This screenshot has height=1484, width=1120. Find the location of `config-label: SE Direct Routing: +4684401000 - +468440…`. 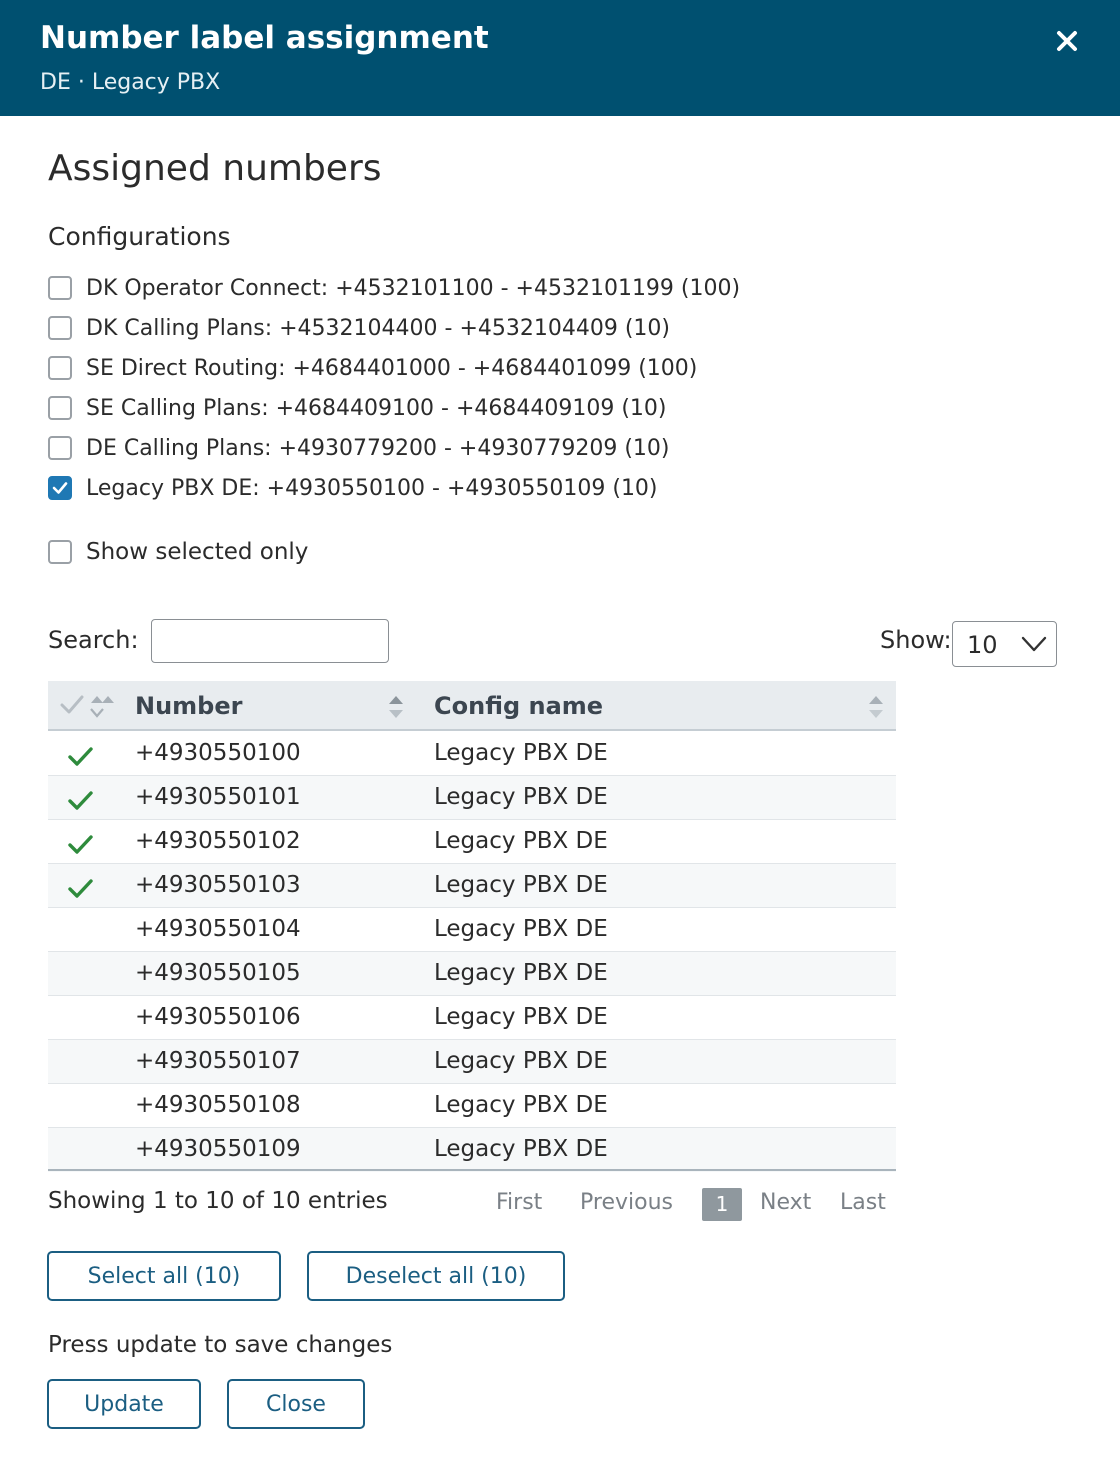

config-label: SE Direct Routing: +4684401000 - +468440… is located at coordinates (392, 368).